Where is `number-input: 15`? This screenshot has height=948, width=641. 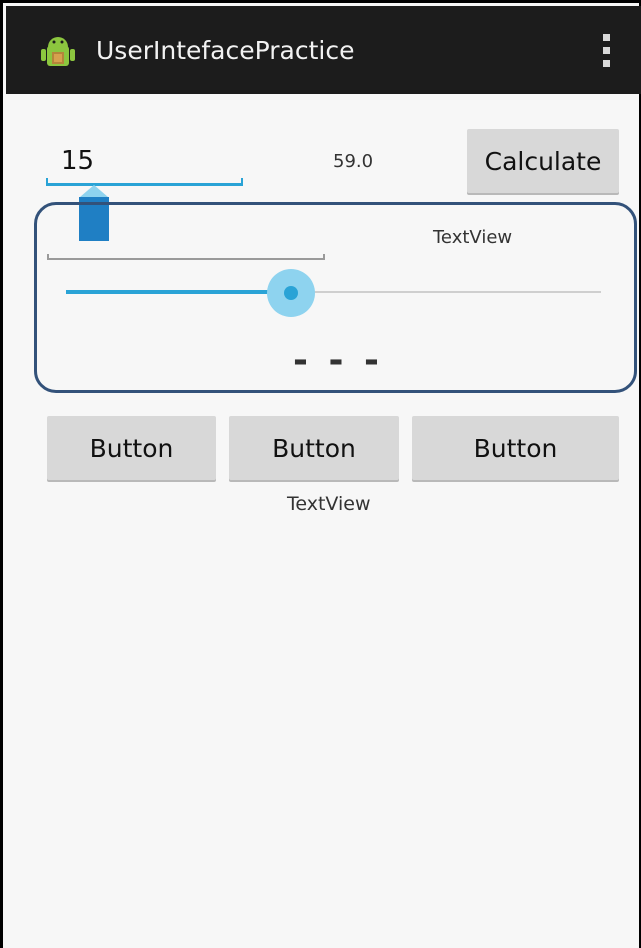 number-input: 15 is located at coordinates (77, 161).